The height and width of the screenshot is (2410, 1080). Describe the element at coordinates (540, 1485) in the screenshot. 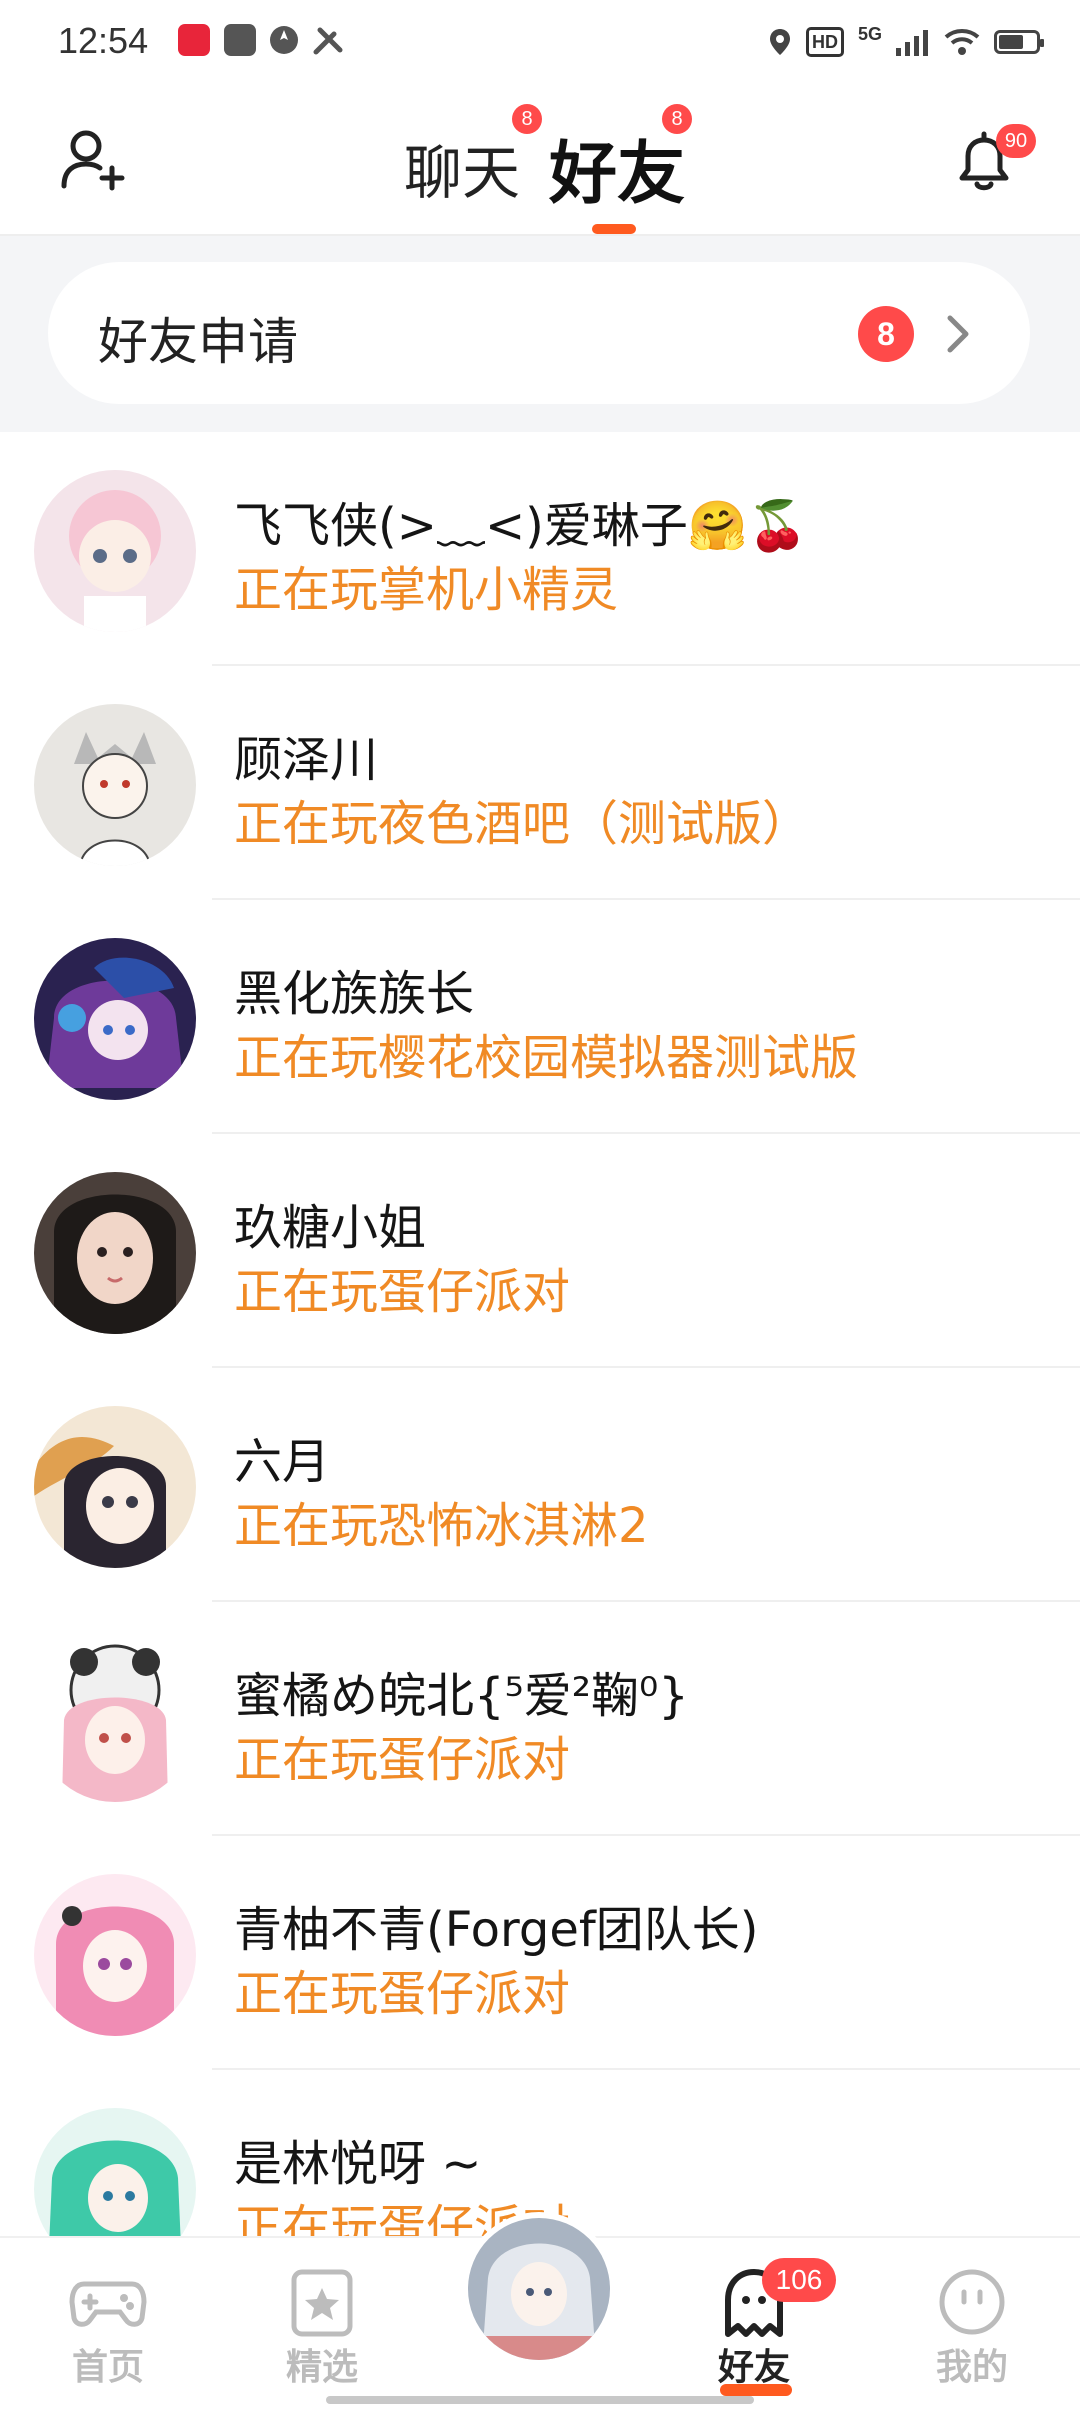

I see `friend-list-item: 六月 正在玩恐怖冰淇淋2` at that location.